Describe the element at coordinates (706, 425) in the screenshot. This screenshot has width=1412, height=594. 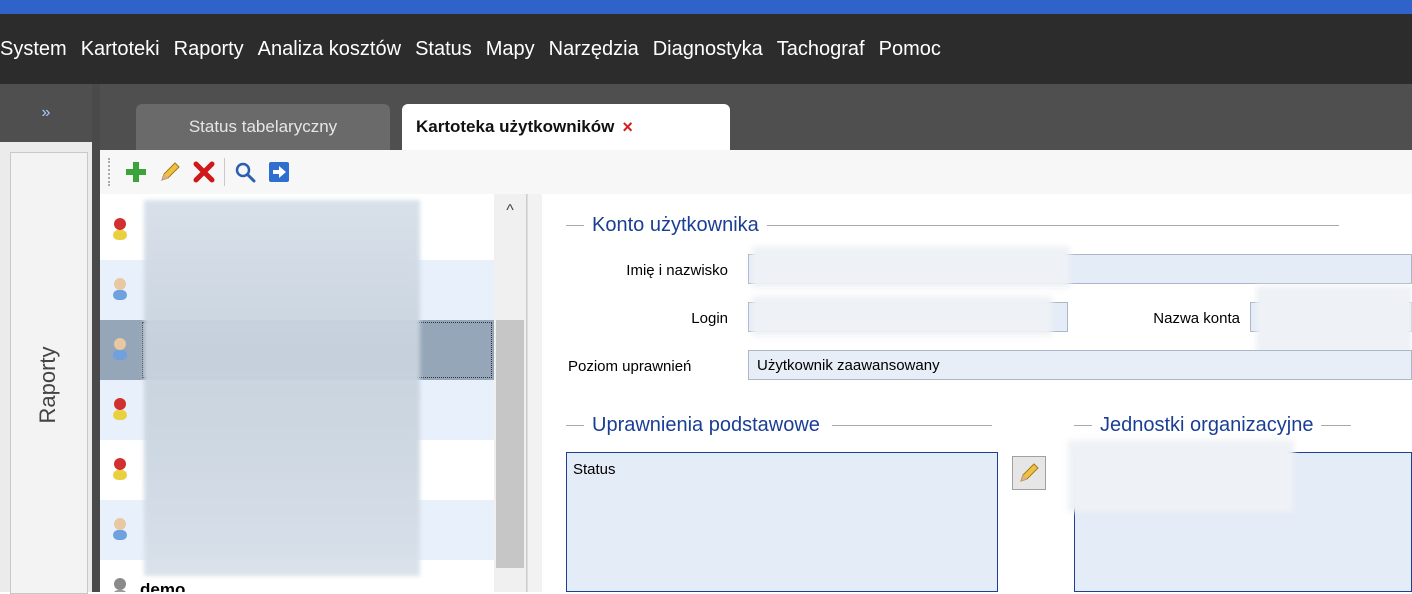
I see `group-title: Uprawnienia podstawowe` at that location.